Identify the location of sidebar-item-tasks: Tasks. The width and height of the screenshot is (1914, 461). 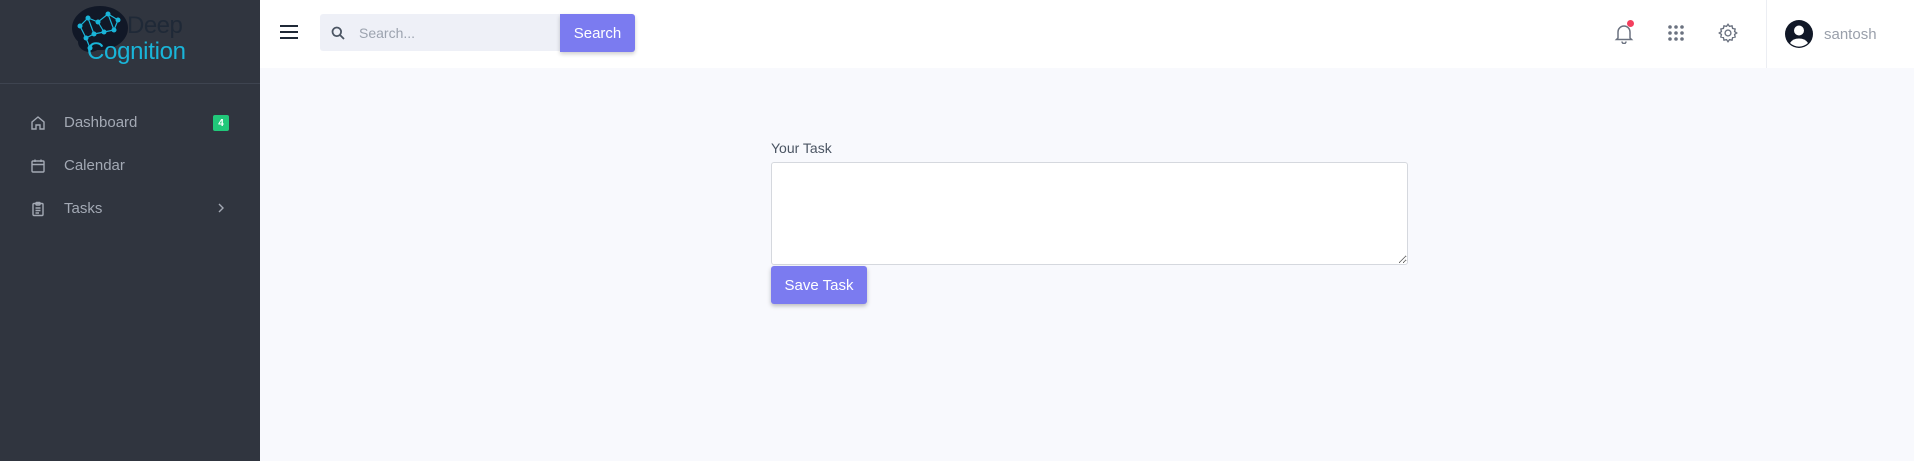
(130, 208).